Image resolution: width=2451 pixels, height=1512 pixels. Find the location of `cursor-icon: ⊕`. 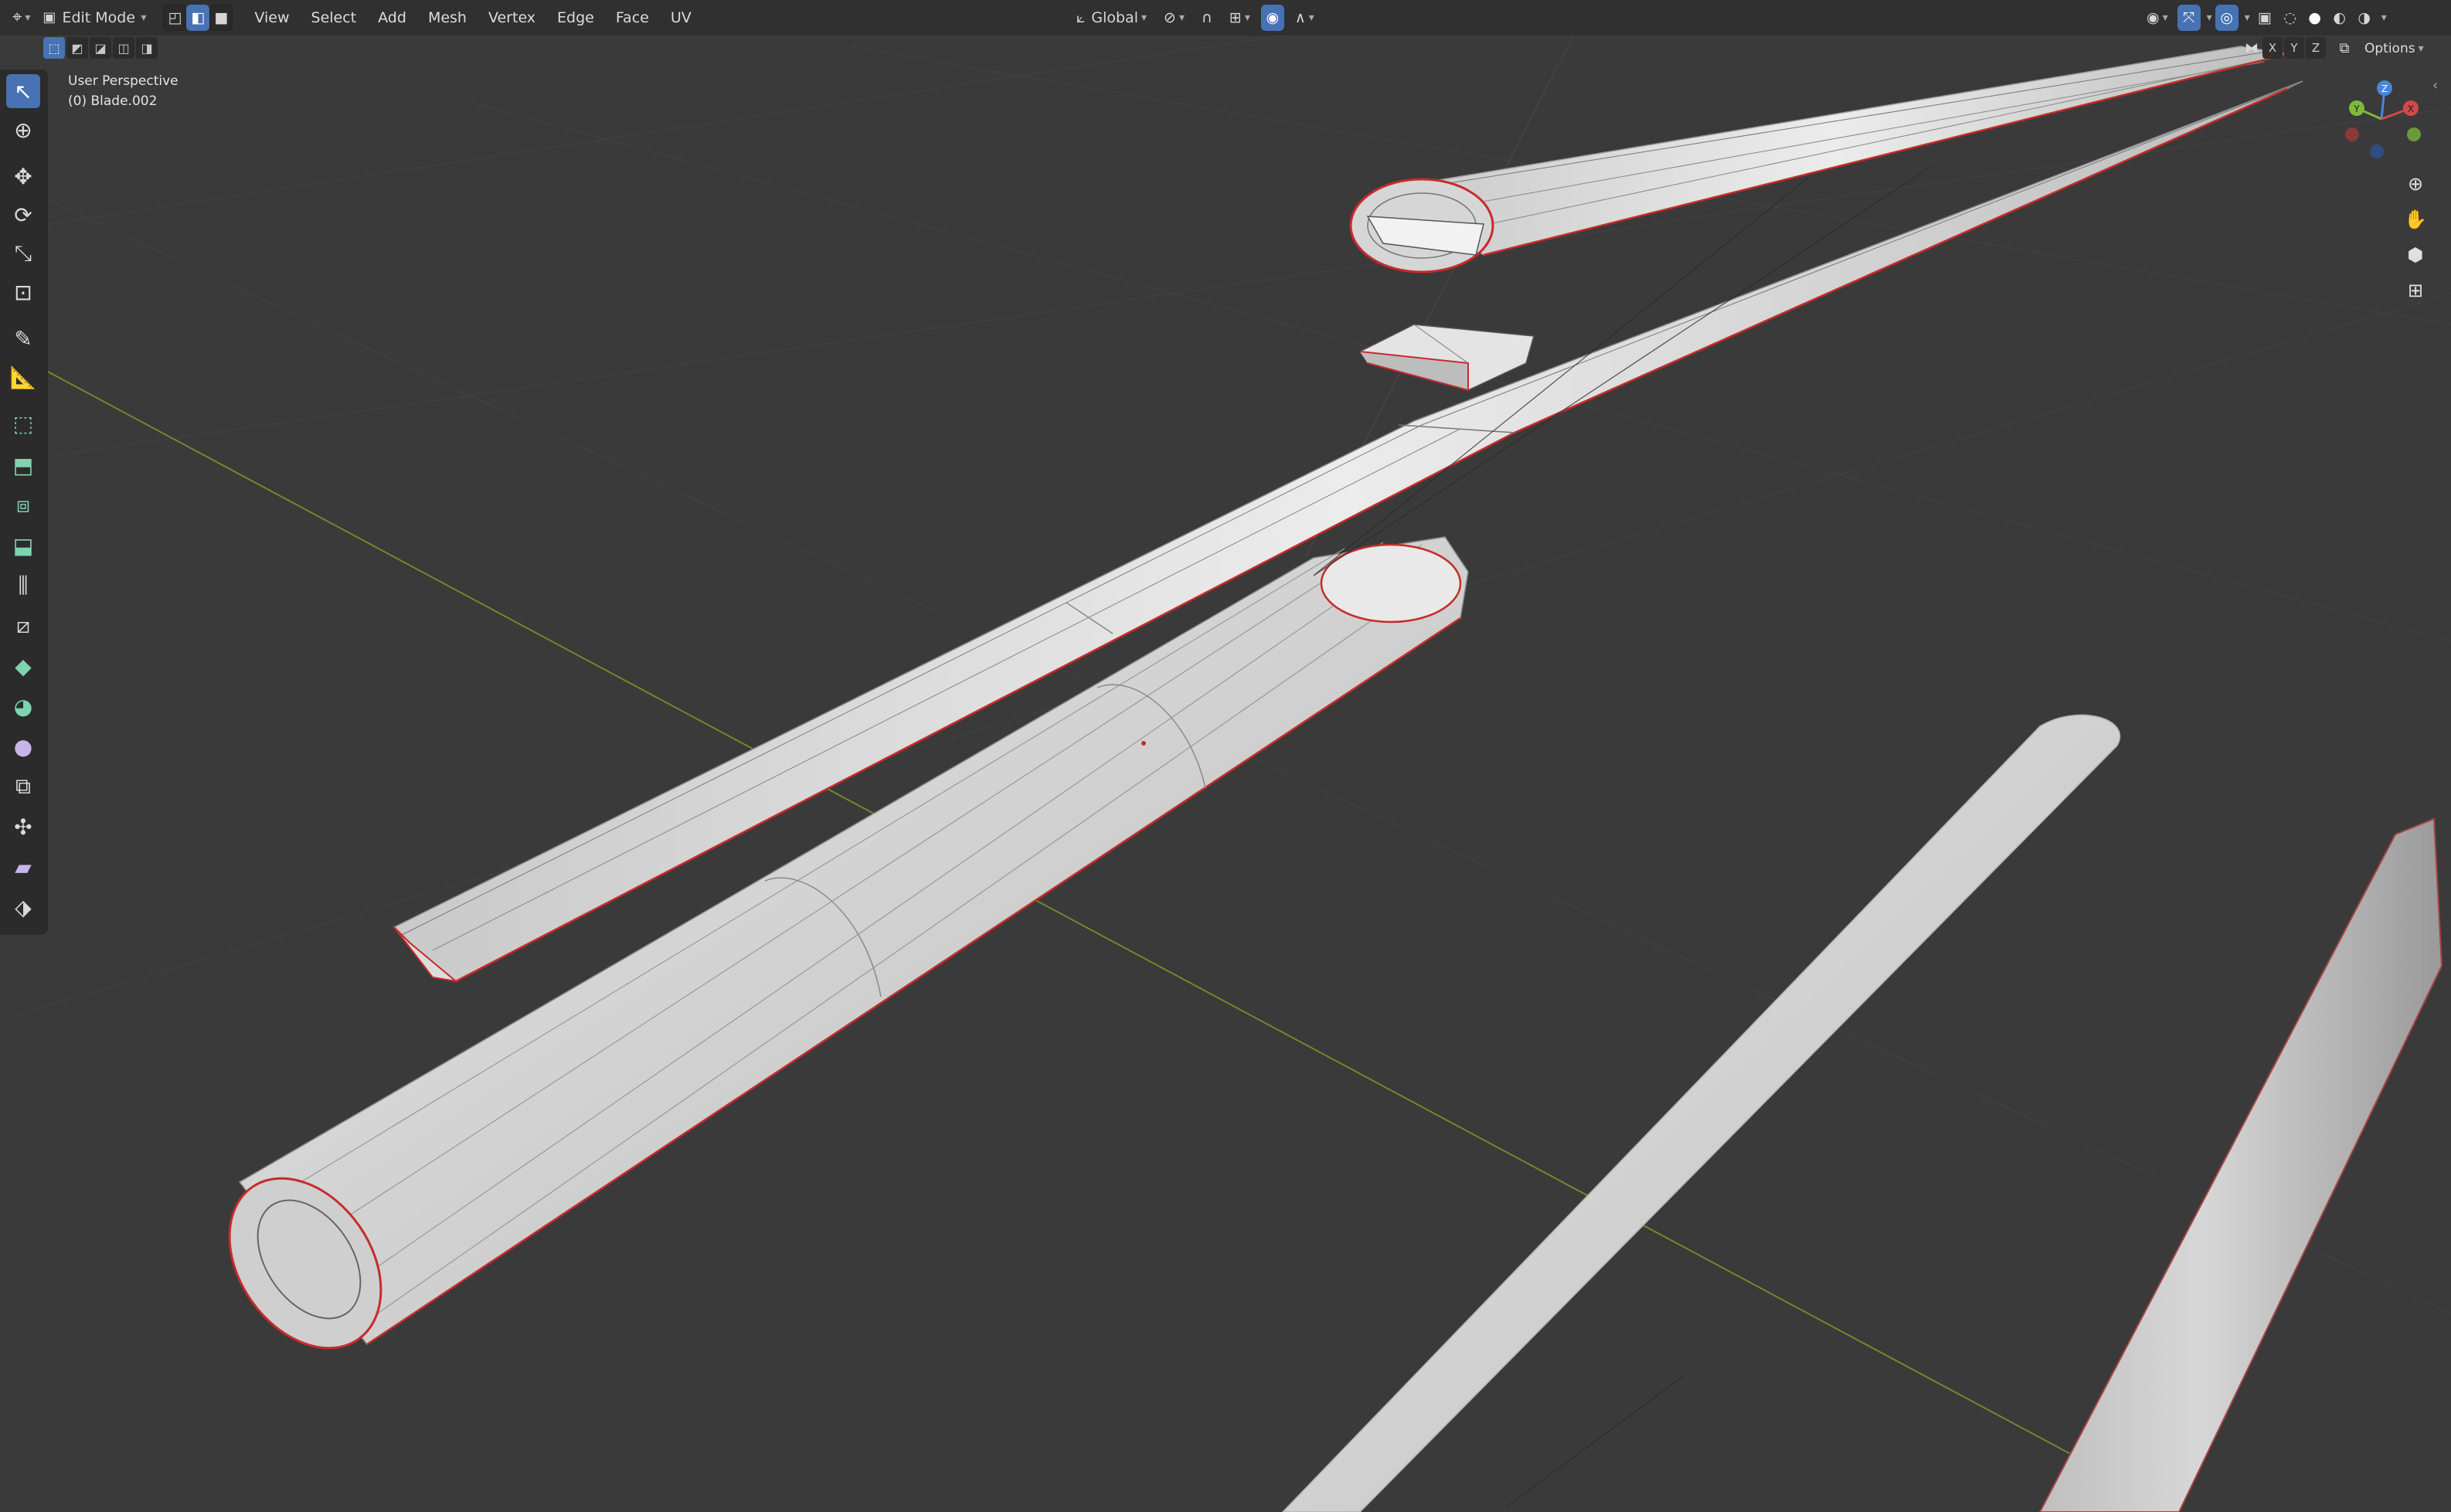

cursor-icon: ⊕ is located at coordinates (23, 130).